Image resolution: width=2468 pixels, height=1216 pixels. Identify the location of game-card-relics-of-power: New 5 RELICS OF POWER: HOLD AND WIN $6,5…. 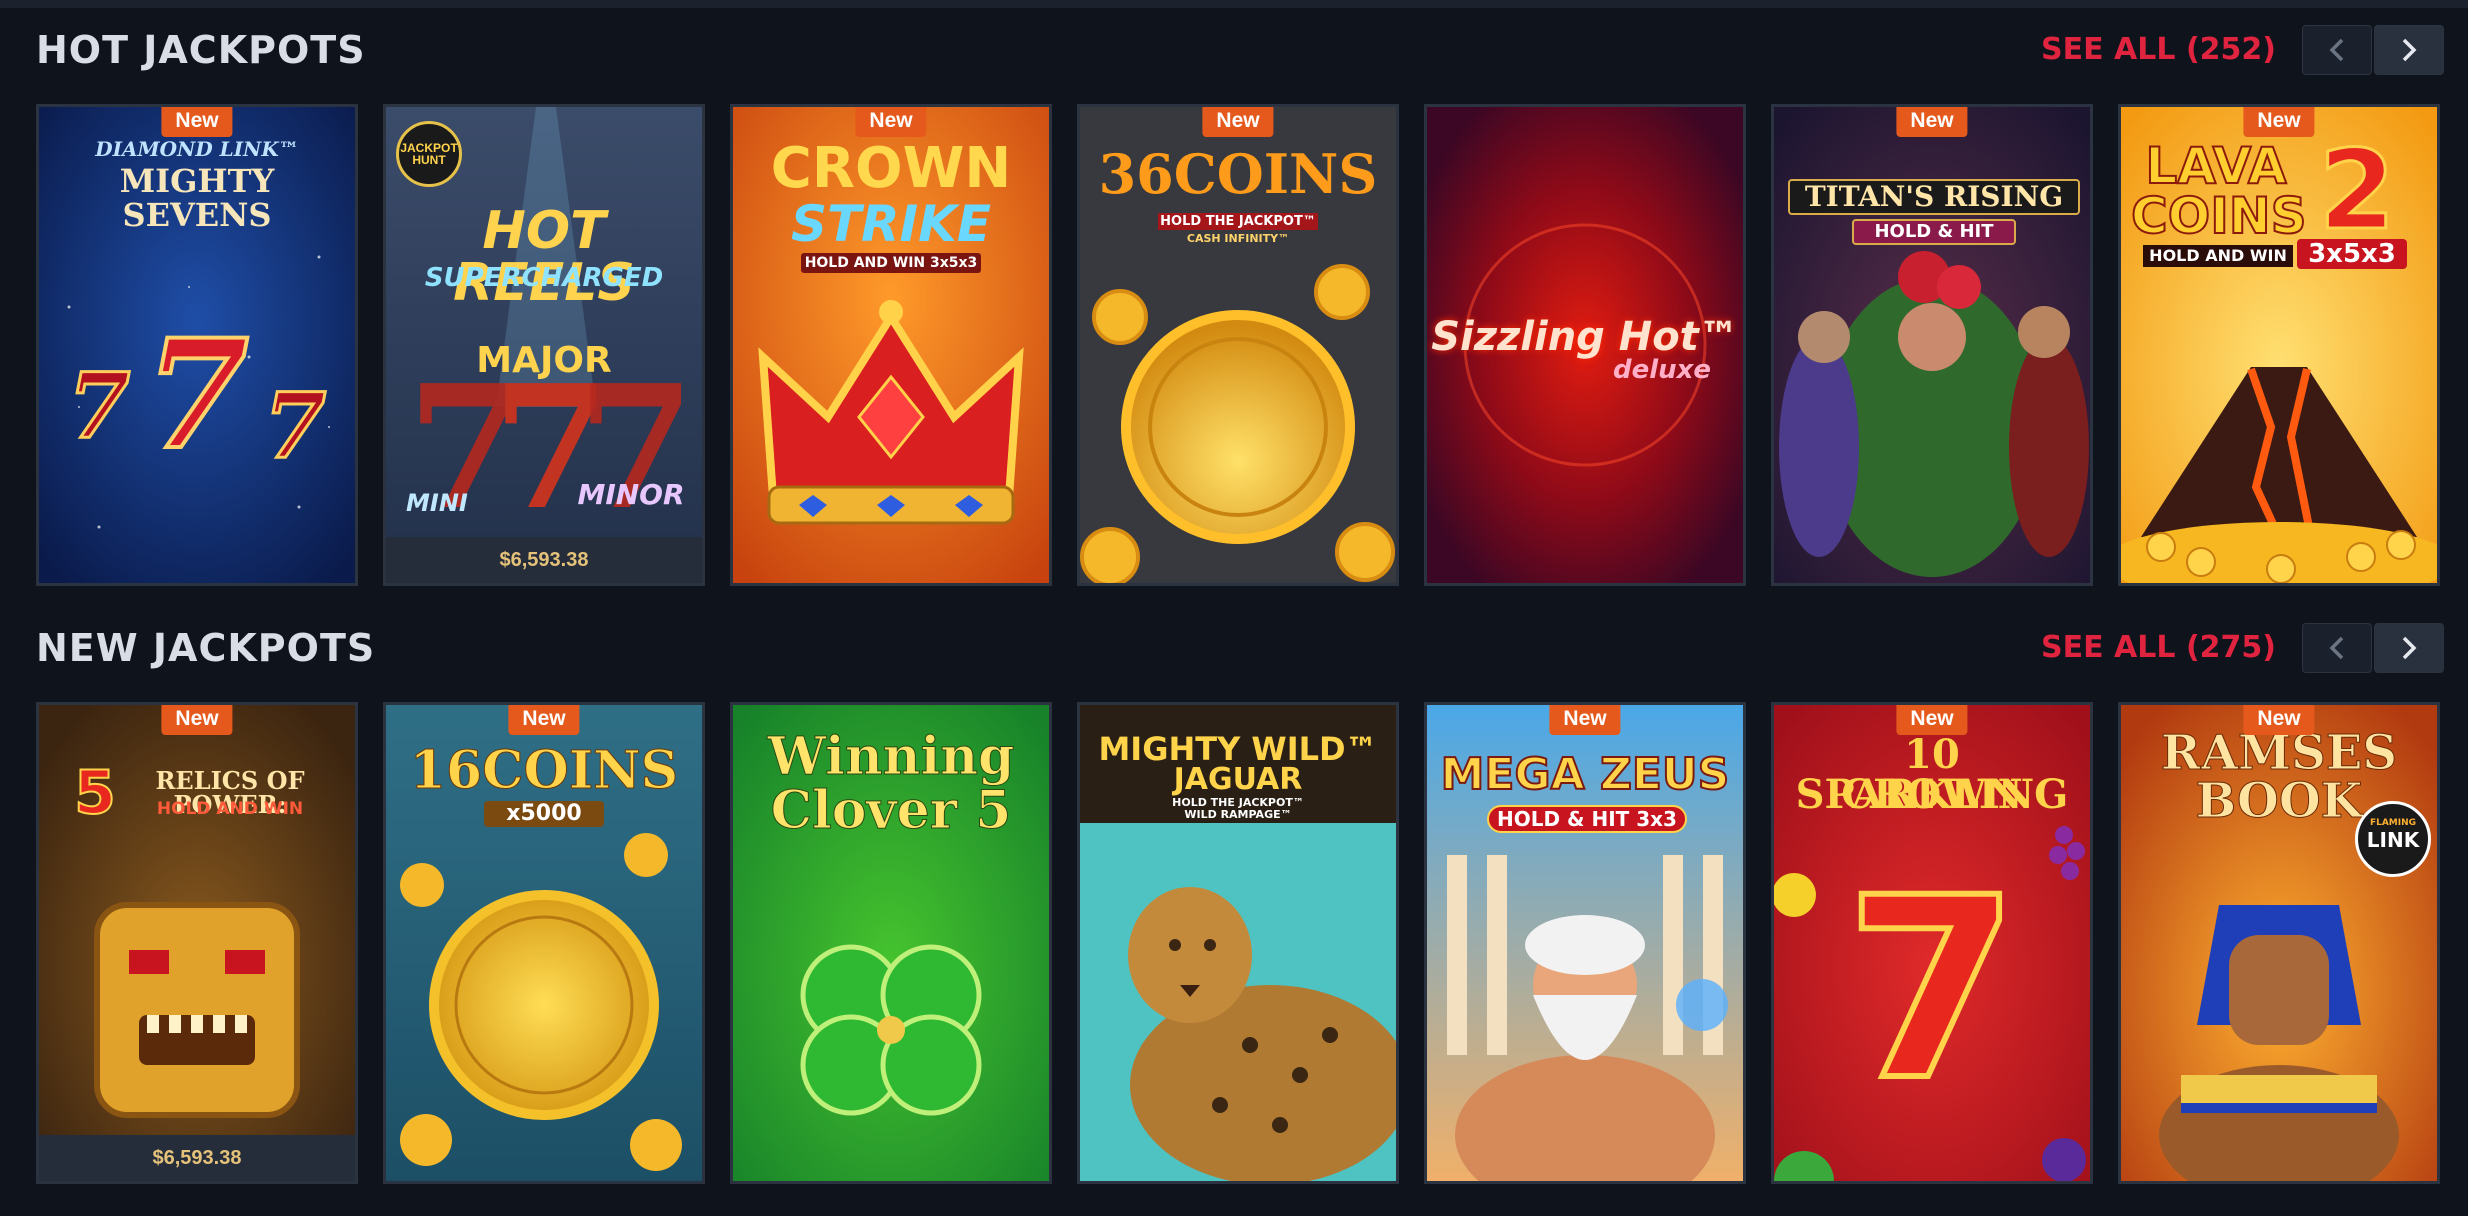
(197, 943).